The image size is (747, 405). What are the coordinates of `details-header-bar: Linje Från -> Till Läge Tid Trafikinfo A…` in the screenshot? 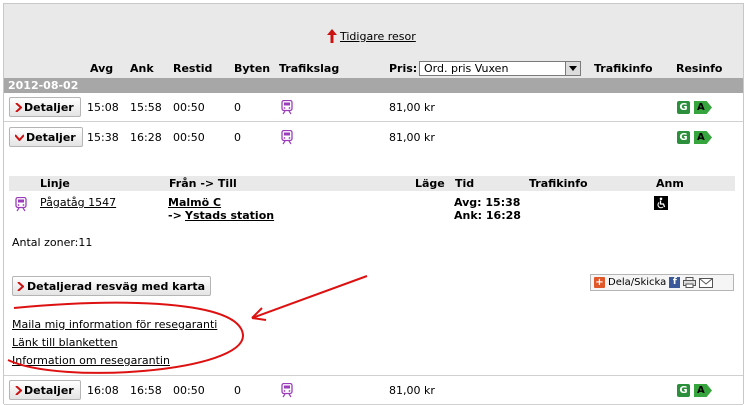 It's located at (372, 183).